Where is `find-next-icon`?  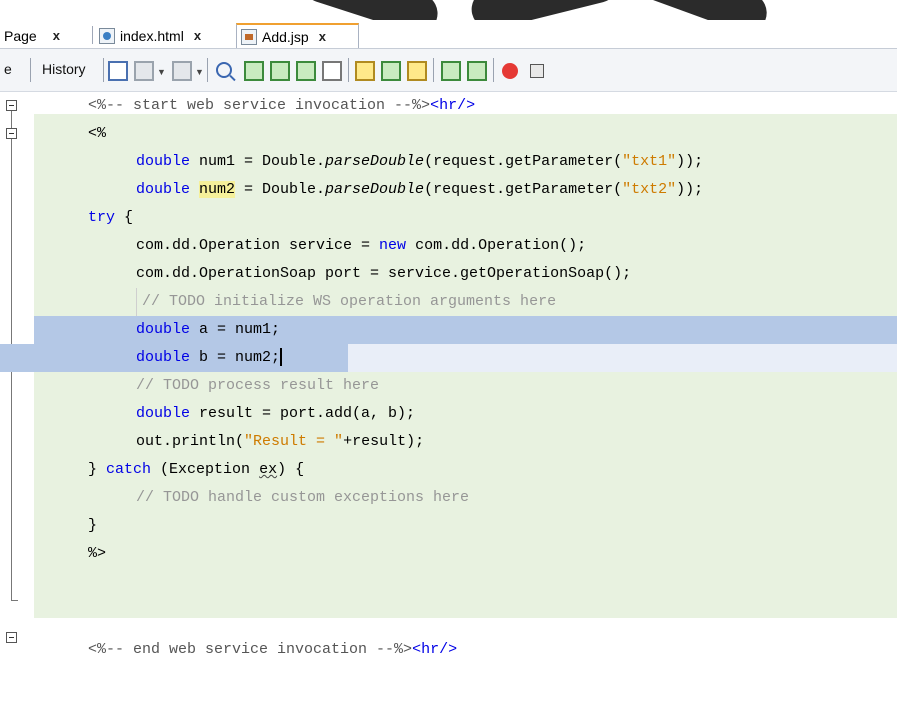 find-next-icon is located at coordinates (280, 71).